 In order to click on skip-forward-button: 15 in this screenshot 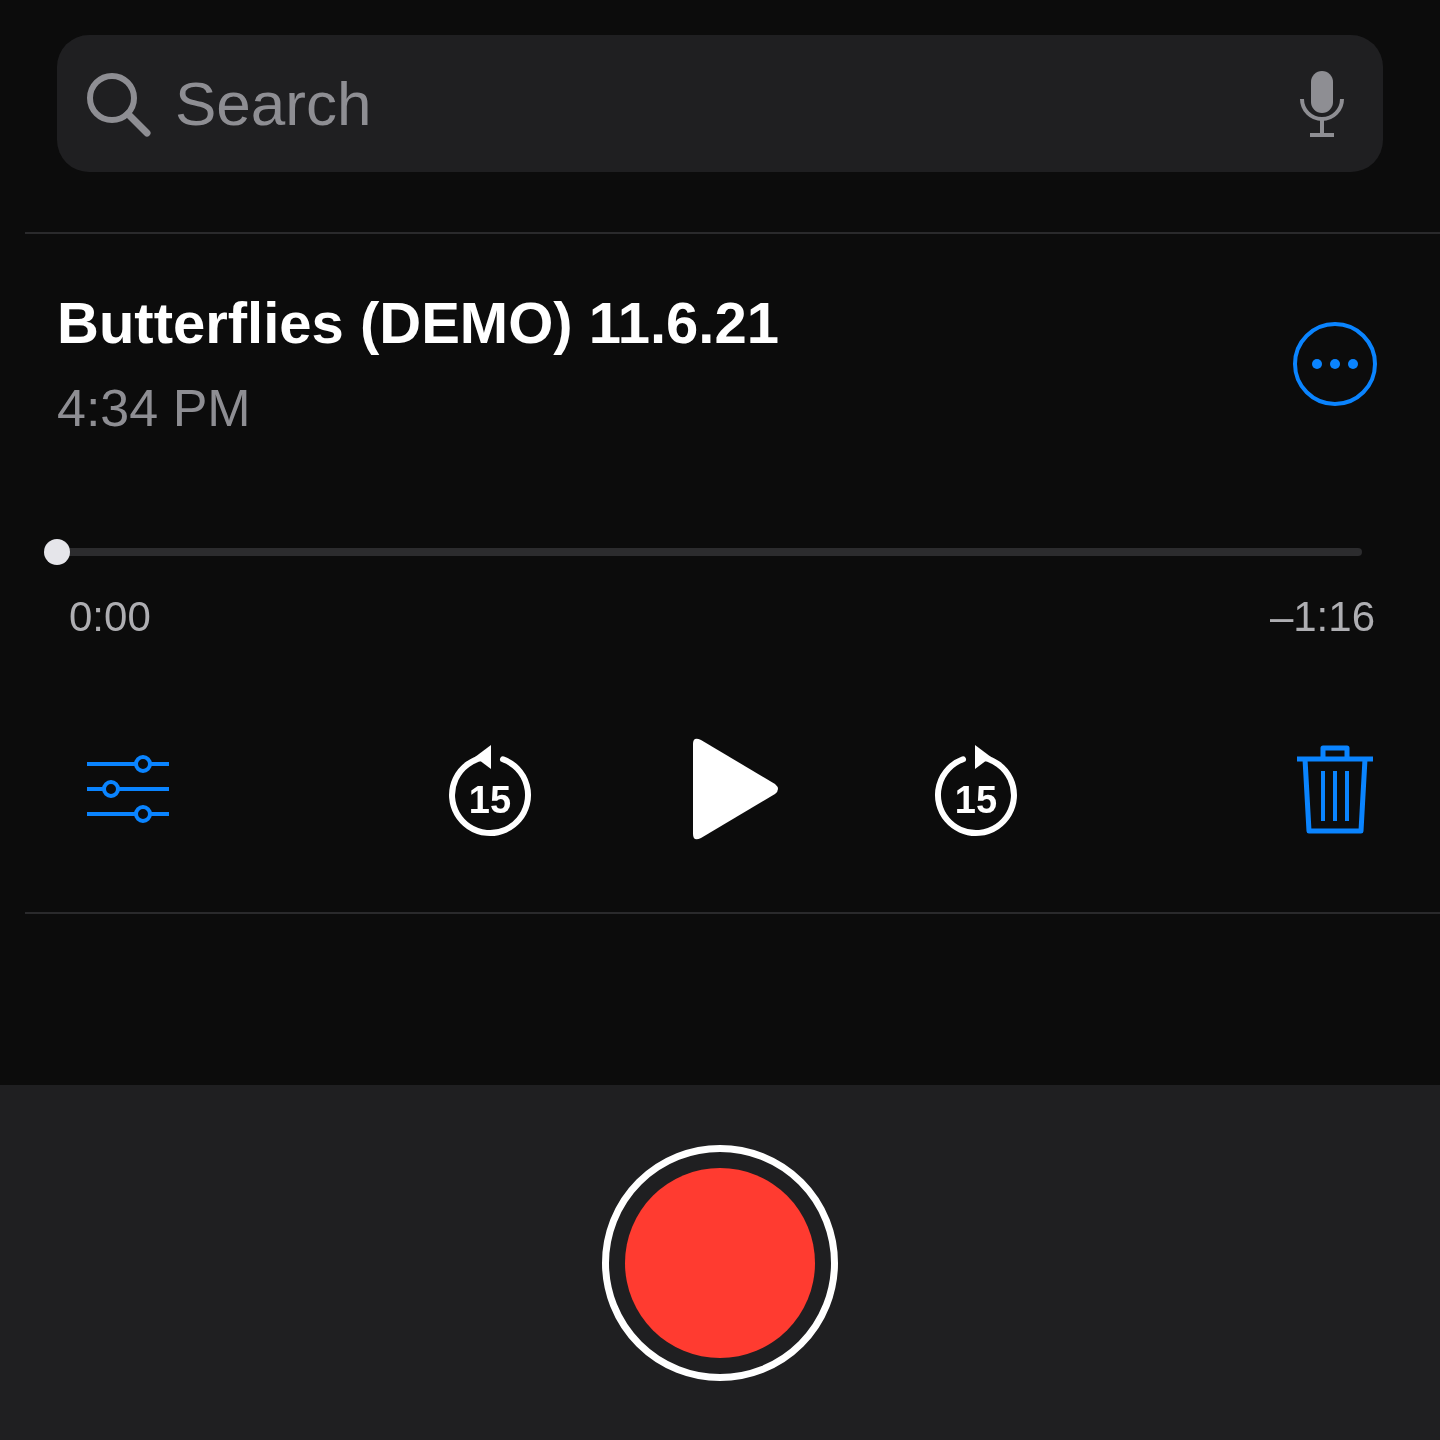, I will do `click(976, 789)`.